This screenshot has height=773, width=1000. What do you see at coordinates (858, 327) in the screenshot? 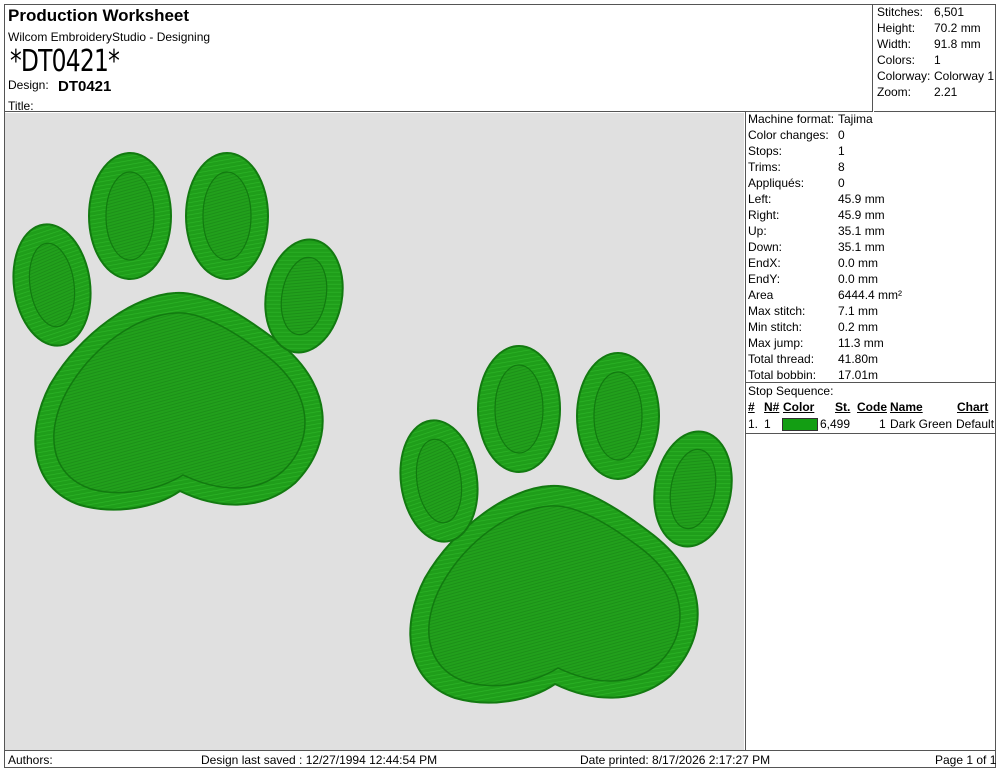
I see `info-value: 0.2 mm` at bounding box center [858, 327].